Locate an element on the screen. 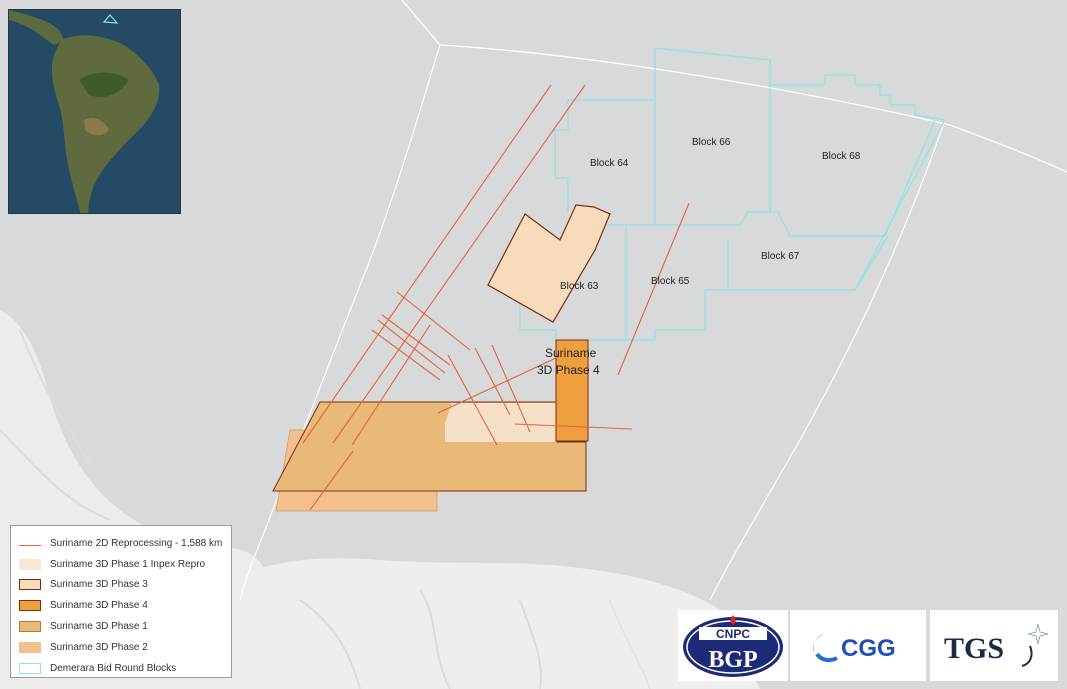 The width and height of the screenshot is (1067, 689). legend-label: Suriname 3D Phase 1 is located at coordinates (99, 627).